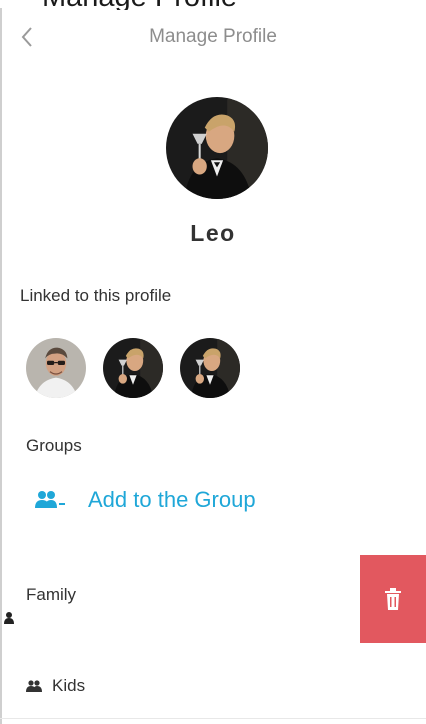  I want to click on top-clipped-title: Manage Profile, so click(213, 5).